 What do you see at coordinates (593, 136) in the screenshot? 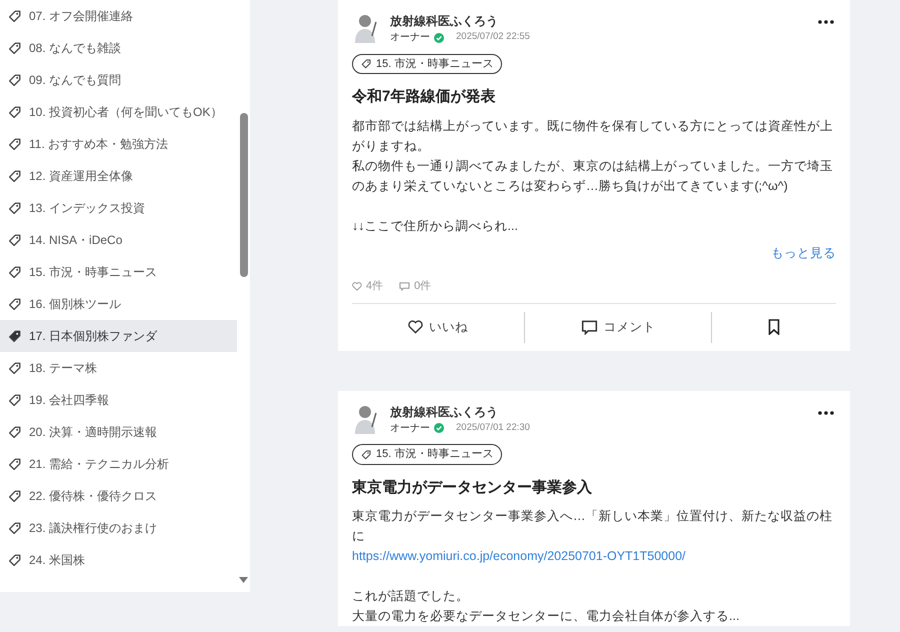
I see `post-text: 都市部では結構上がっています。既に物件を保有している方にとっては資産性が上がりますね。` at bounding box center [593, 136].